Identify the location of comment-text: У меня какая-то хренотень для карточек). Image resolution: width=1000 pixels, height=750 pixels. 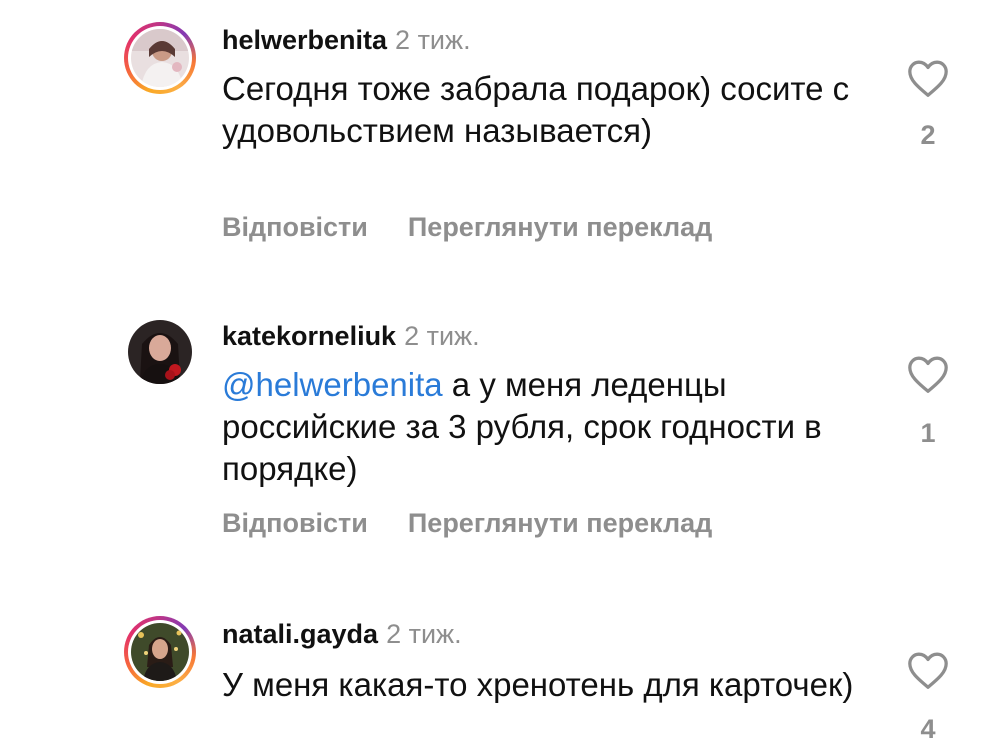
(542, 685).